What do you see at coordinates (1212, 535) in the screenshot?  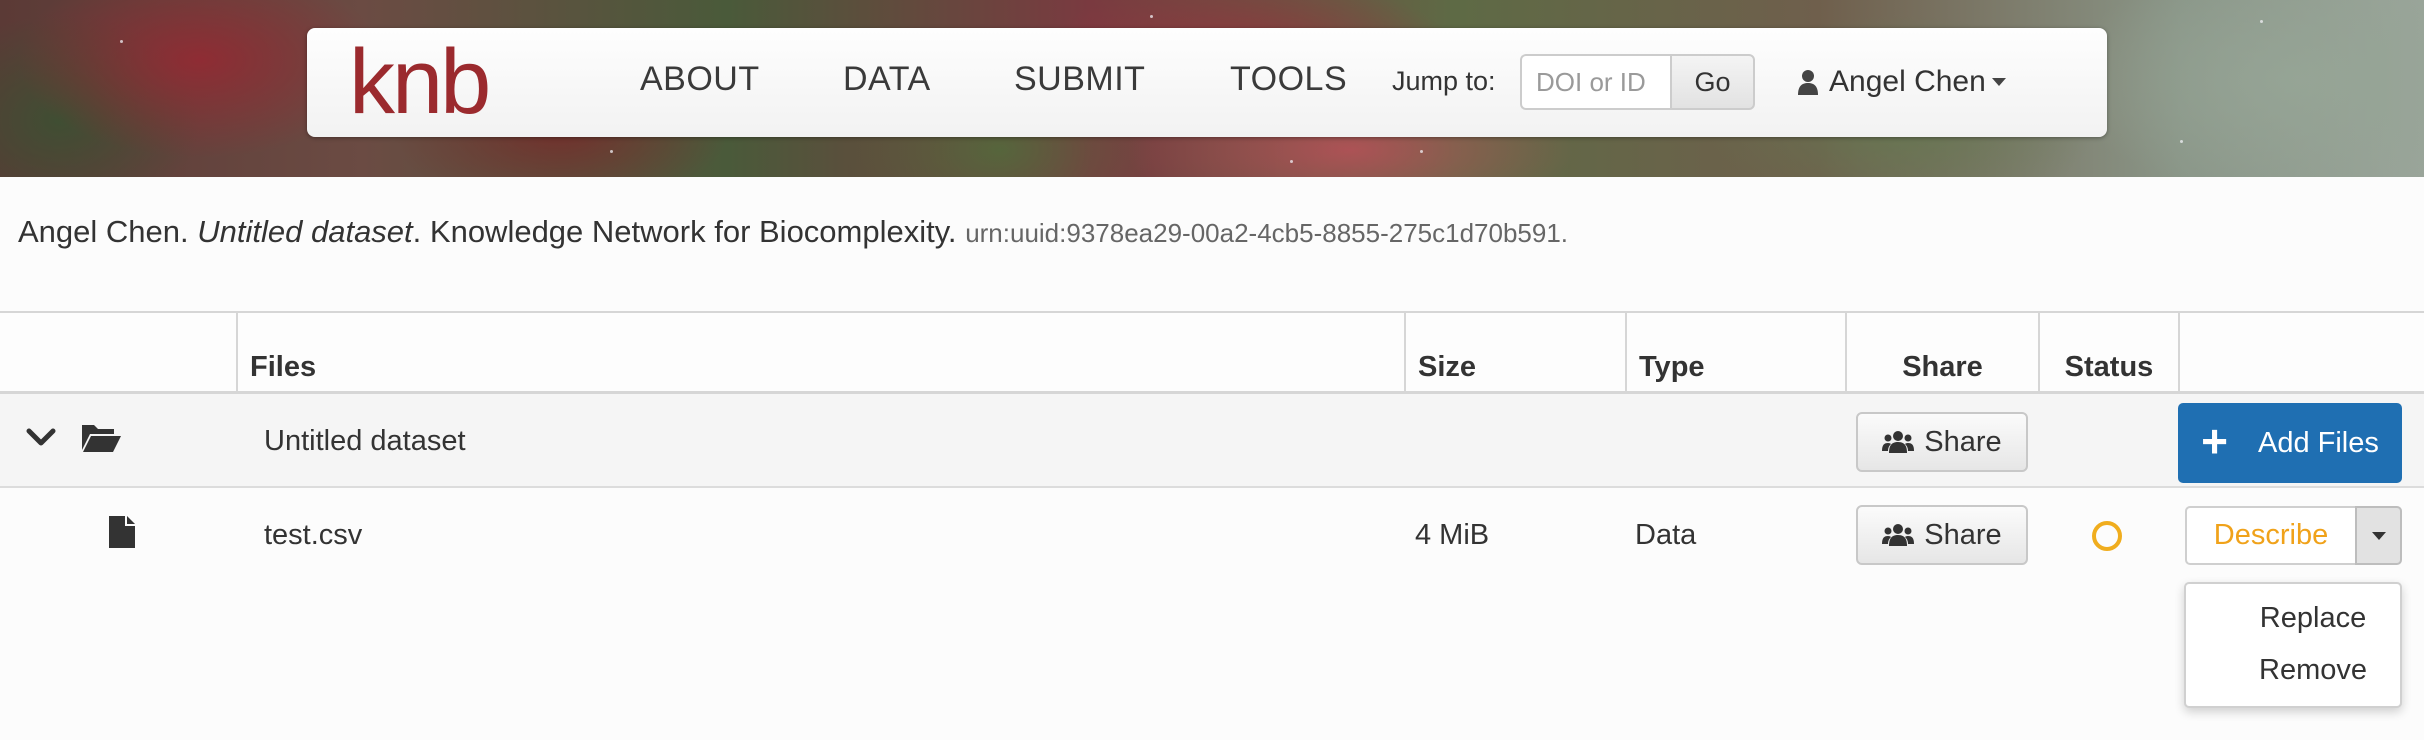 I see `table-row: test.csv 4 MiB Data Share Describe` at bounding box center [1212, 535].